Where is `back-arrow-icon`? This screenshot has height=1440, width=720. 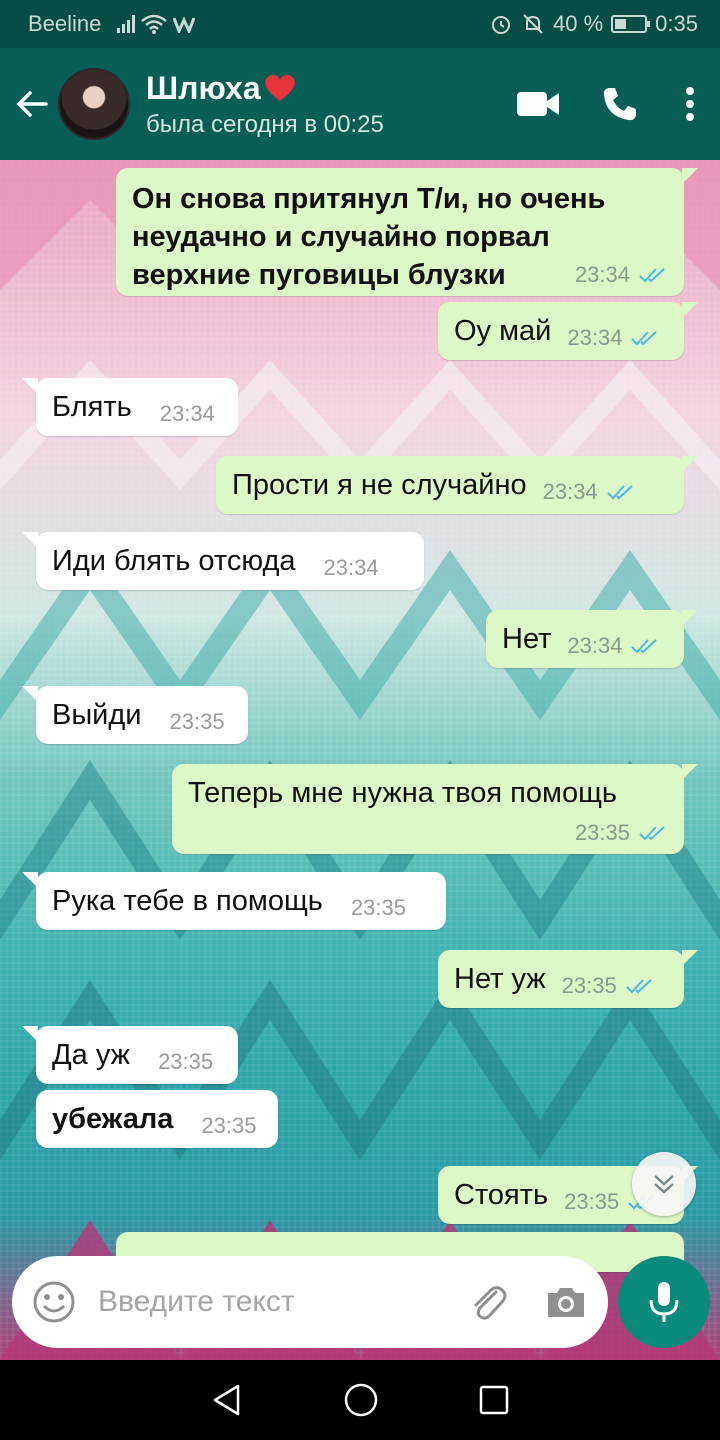
back-arrow-icon is located at coordinates (32, 104).